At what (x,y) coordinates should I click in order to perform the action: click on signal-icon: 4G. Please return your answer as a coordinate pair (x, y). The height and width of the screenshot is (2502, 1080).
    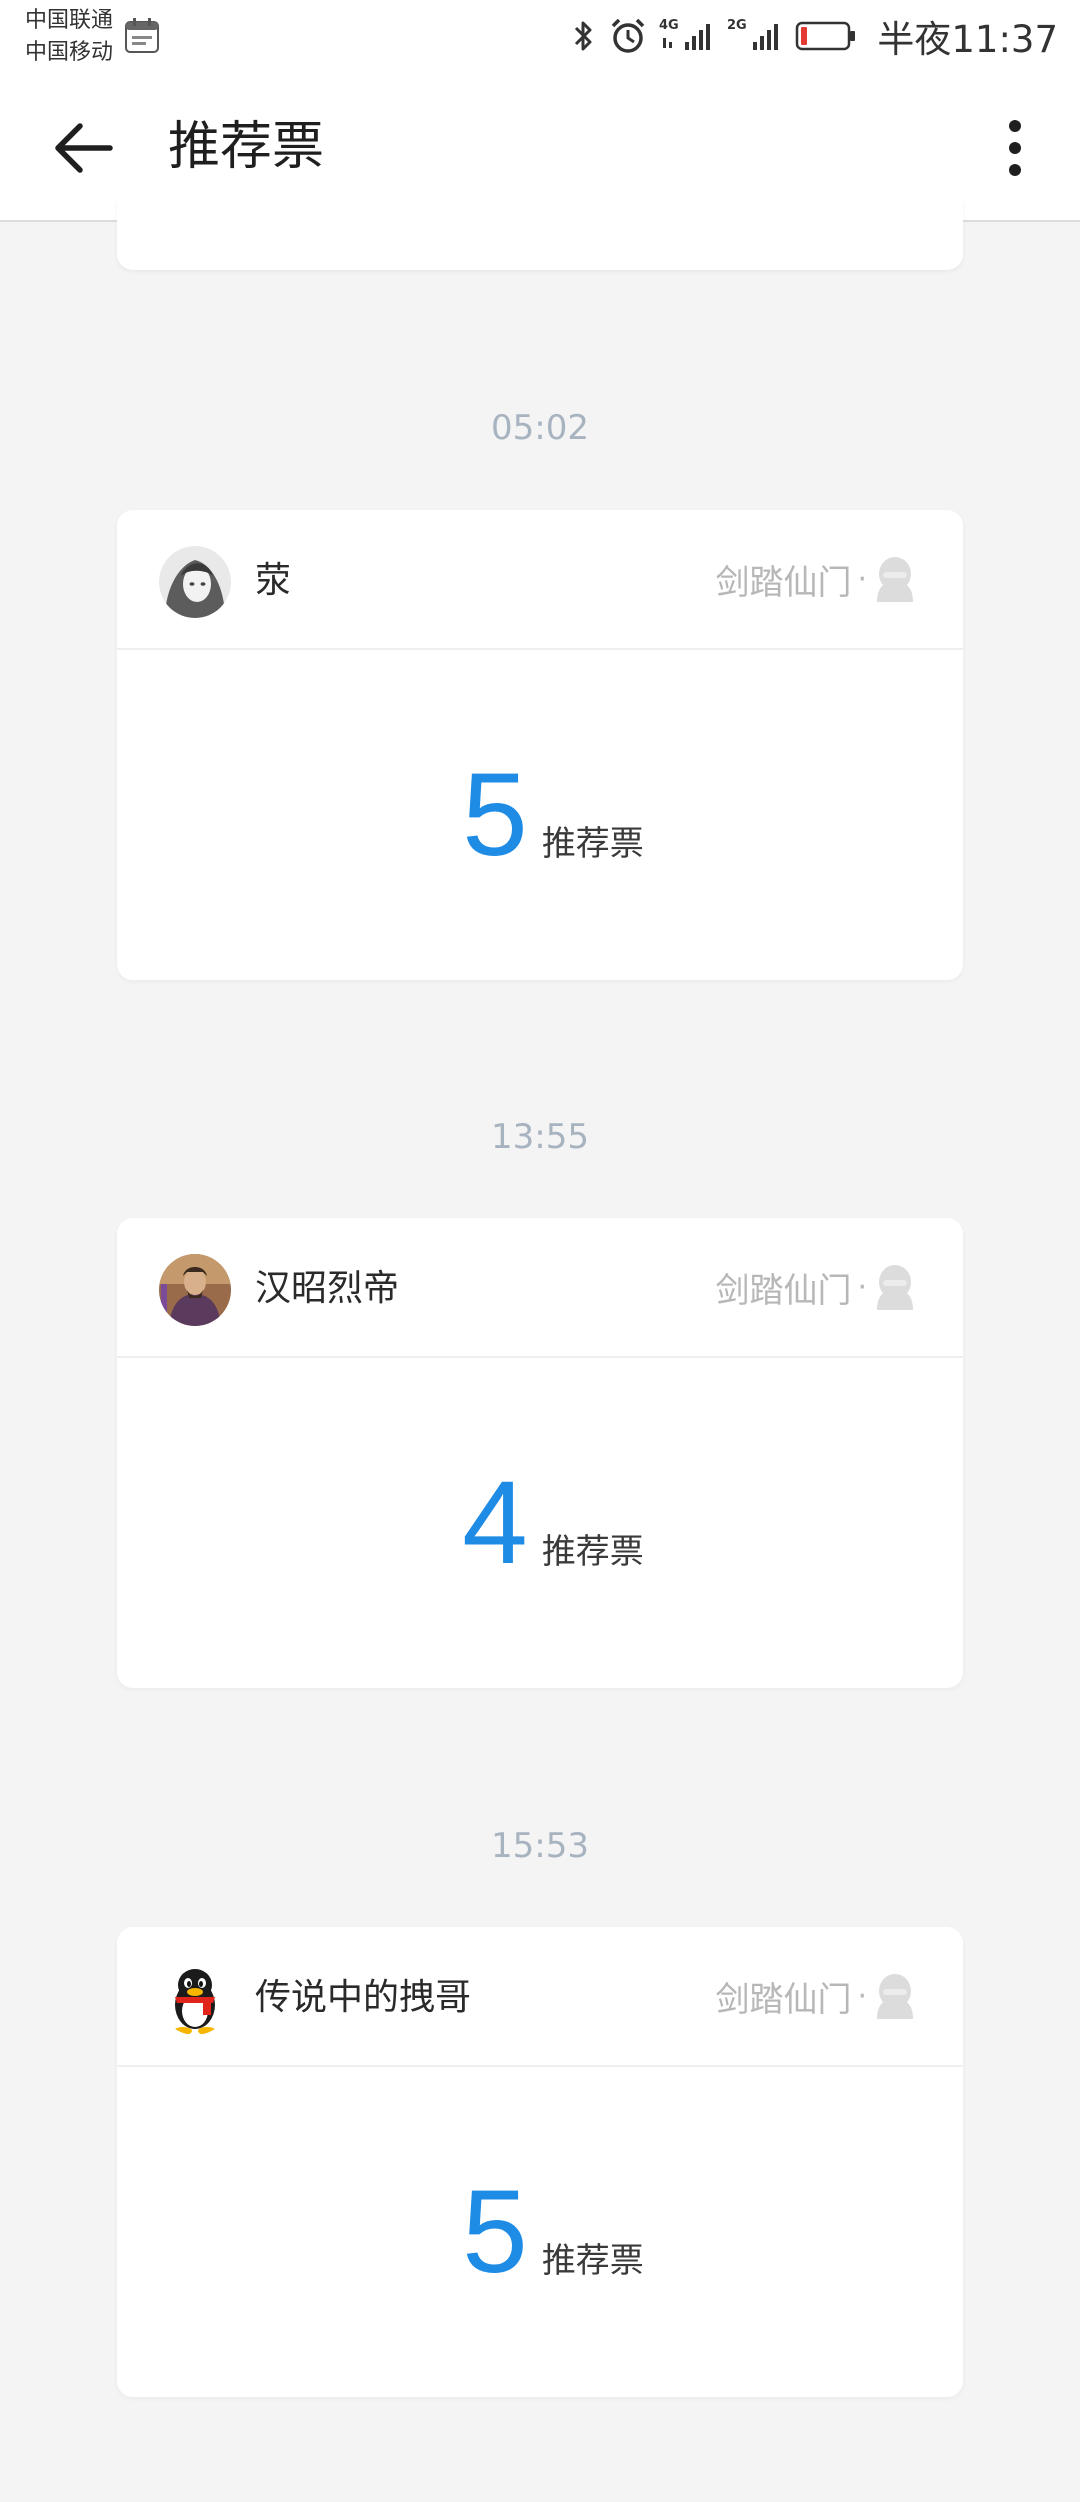
    Looking at the image, I should click on (687, 36).